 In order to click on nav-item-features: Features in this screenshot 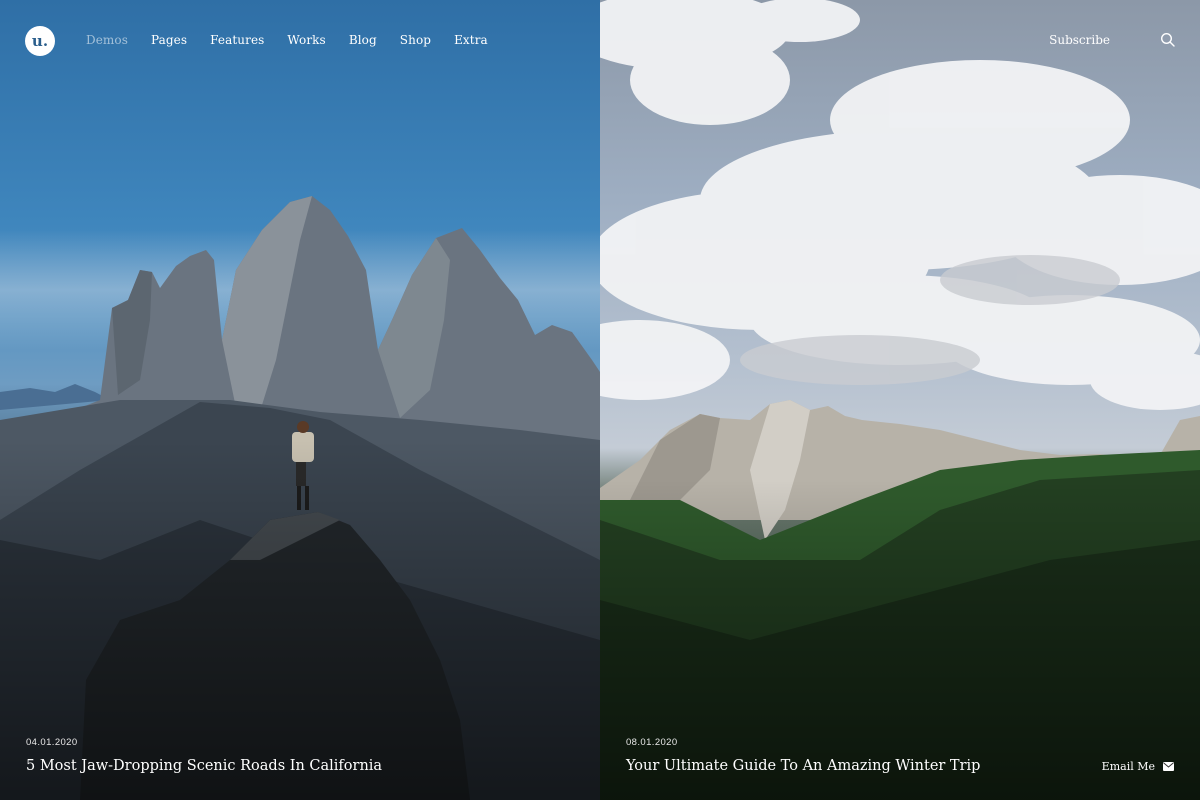, I will do `click(237, 40)`.